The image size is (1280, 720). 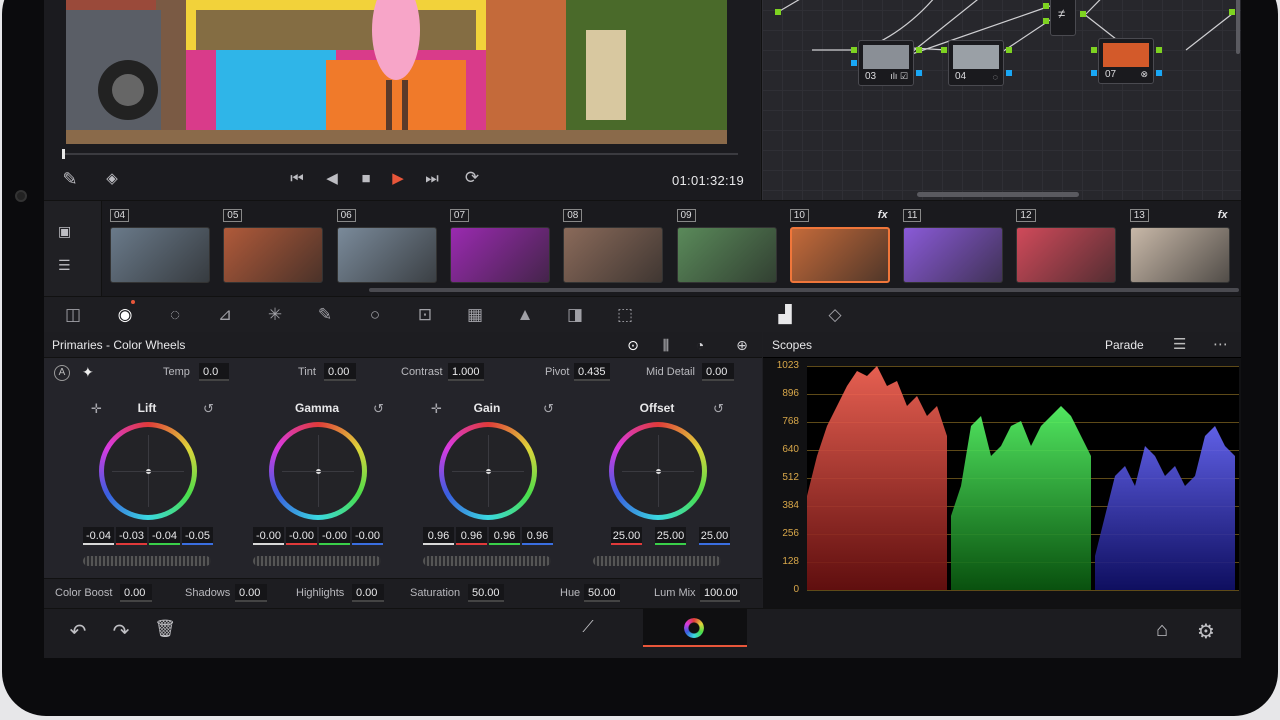 I want to click on color-boost-value: 0.00, so click(x=136, y=593).